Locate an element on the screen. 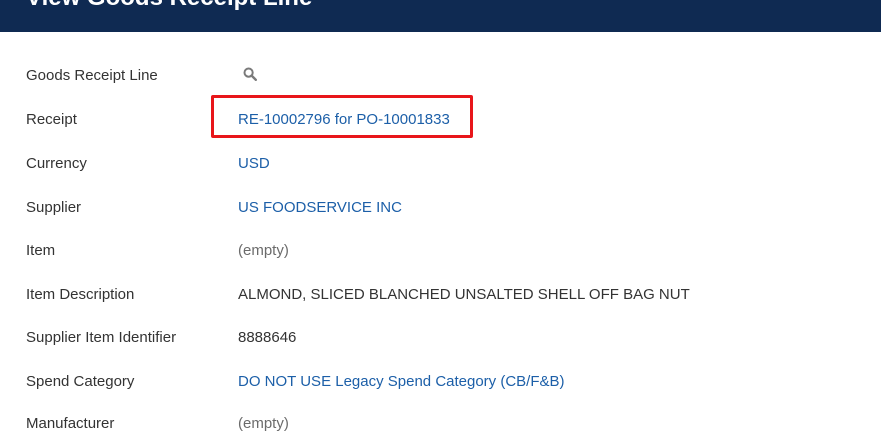  item-value: (empty) is located at coordinates (263, 250).